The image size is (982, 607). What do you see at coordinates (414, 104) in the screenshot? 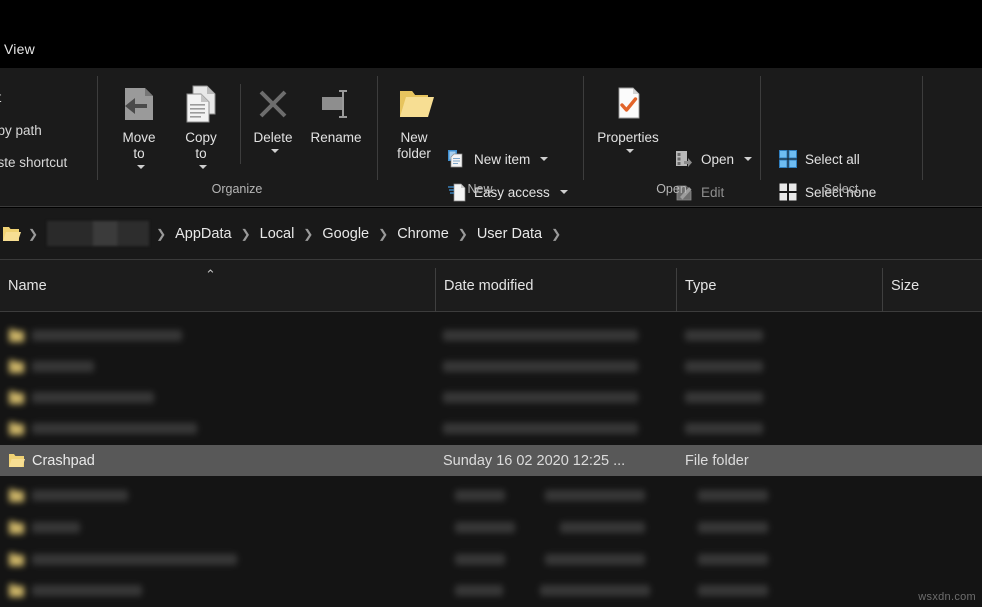
I see `new-folder-icon` at bounding box center [414, 104].